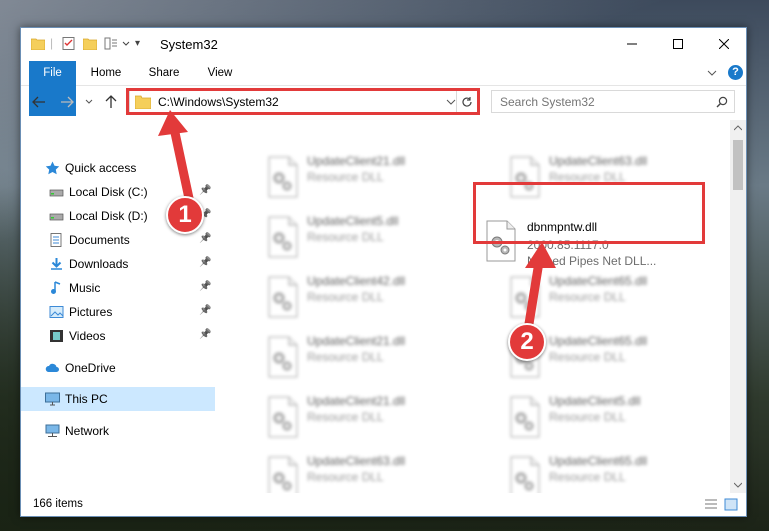 The image size is (769, 531). Describe the element at coordinates (52, 168) in the screenshot. I see `star-icon` at that location.